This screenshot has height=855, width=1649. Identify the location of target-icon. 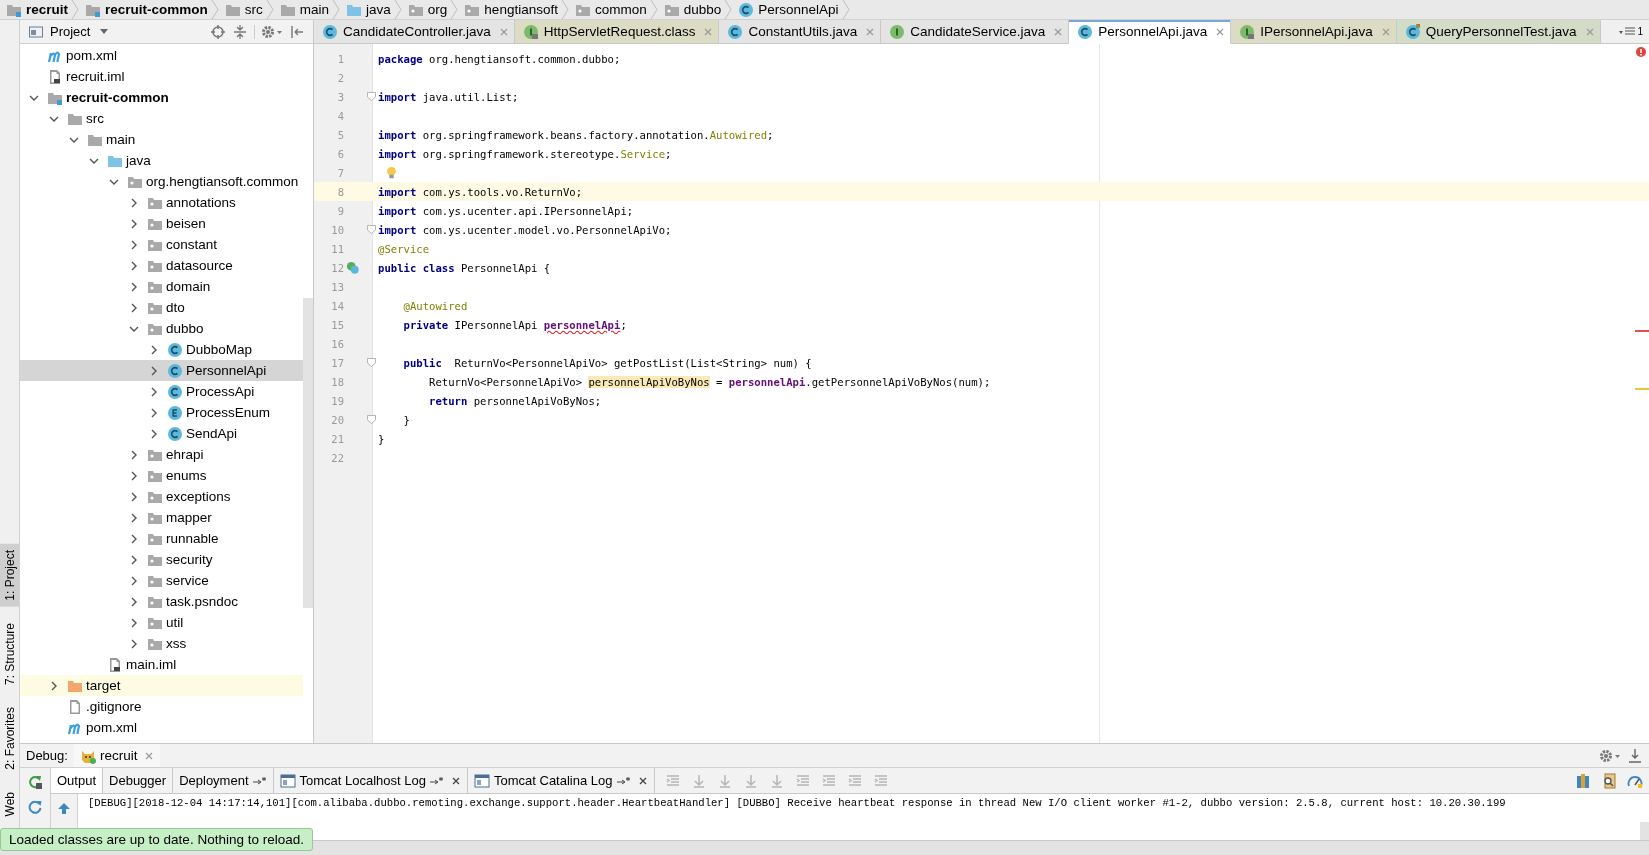
(218, 31).